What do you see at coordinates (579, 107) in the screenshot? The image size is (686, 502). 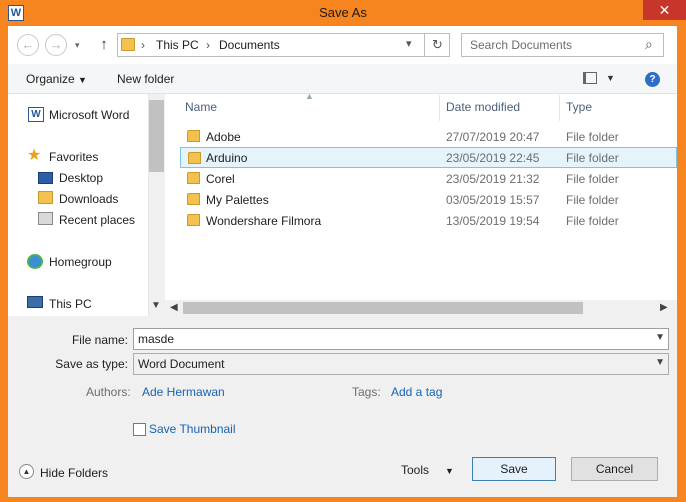 I see `column-header-type: Type` at bounding box center [579, 107].